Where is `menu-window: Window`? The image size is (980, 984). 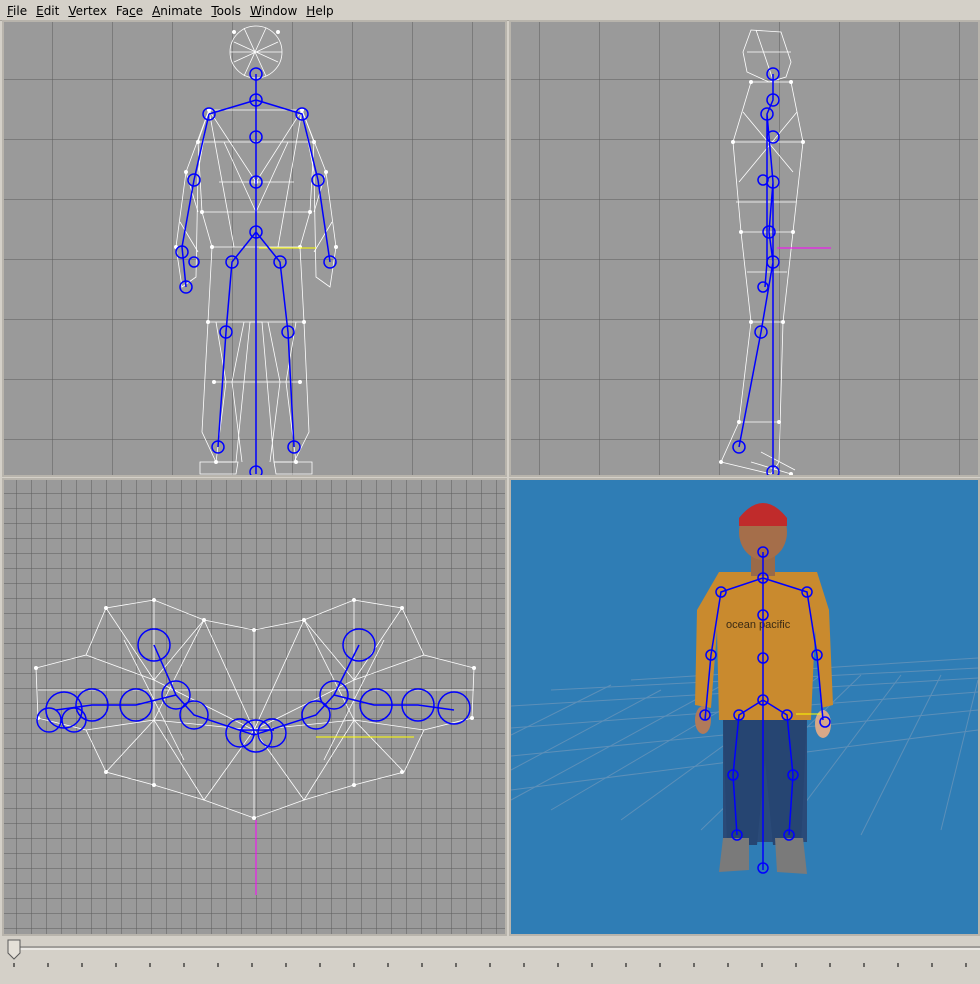
menu-window: Window is located at coordinates (273, 10).